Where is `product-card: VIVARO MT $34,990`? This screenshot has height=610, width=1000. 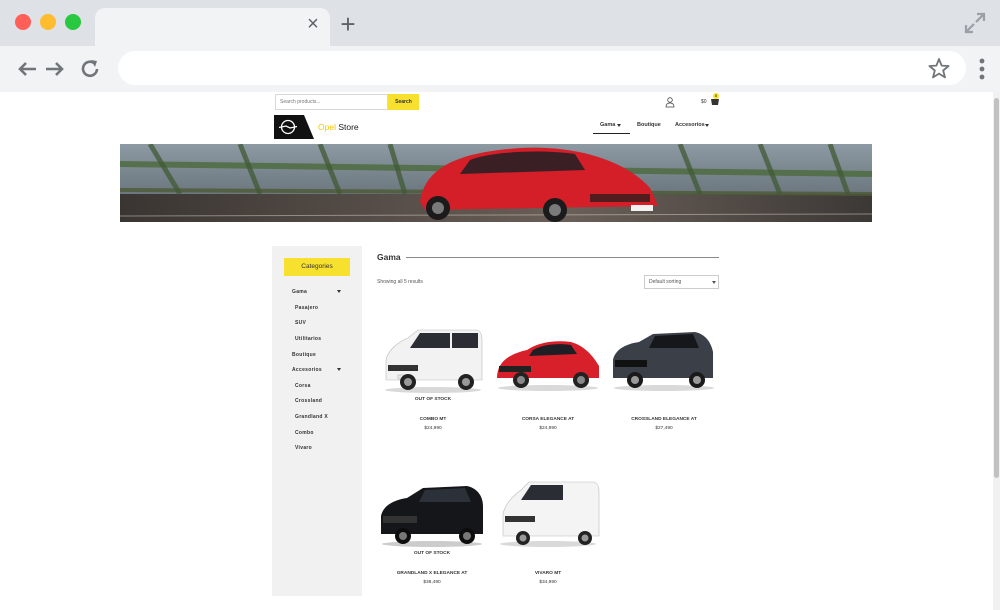 product-card: VIVARO MT $34,990 is located at coordinates (548, 542).